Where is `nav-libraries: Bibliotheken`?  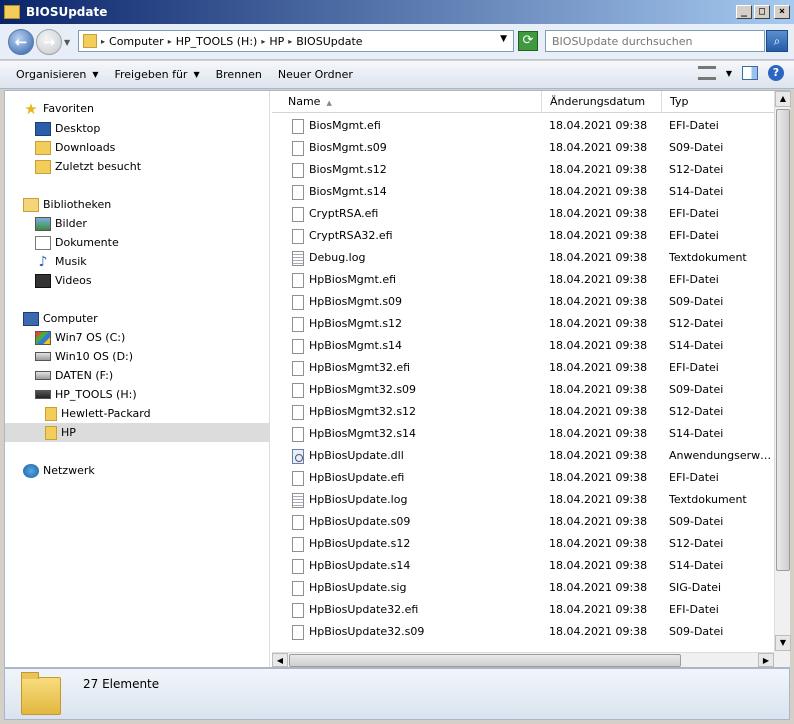 nav-libraries: Bibliotheken is located at coordinates (67, 204).